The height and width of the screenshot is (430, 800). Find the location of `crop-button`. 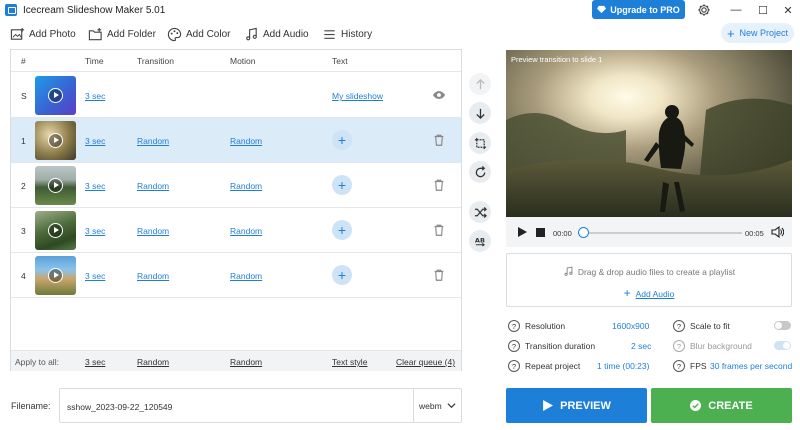

crop-button is located at coordinates (480, 143).